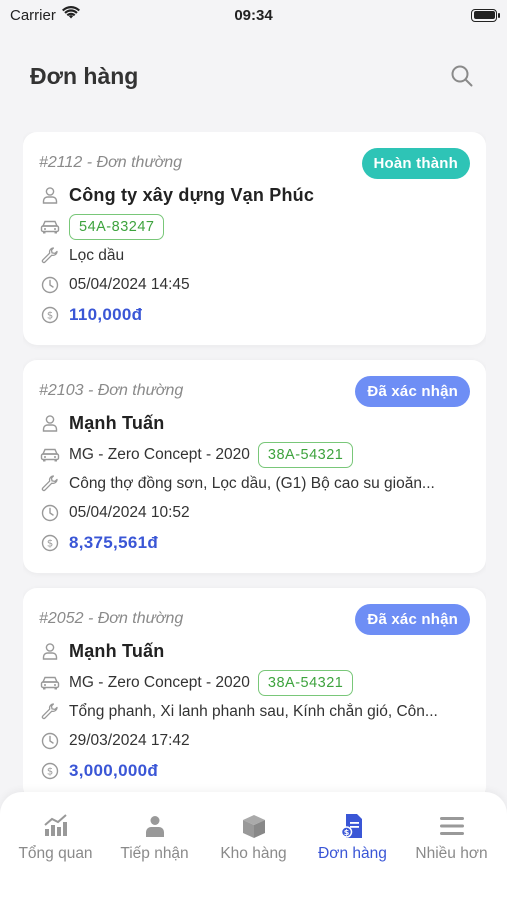  I want to click on tab-label: Tổng quan, so click(55, 853).